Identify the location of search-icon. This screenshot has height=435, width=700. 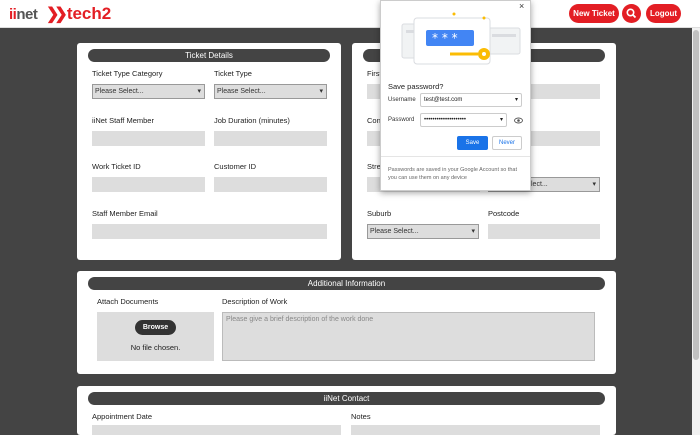
(631, 13).